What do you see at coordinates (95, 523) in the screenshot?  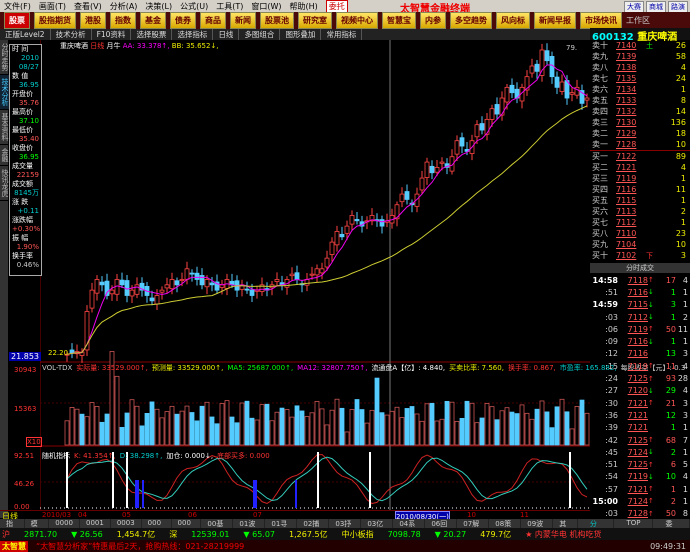 I see `bottom-tab: 0001` at bounding box center [95, 523].